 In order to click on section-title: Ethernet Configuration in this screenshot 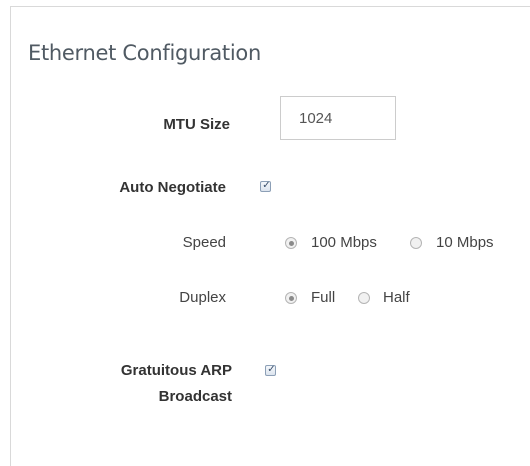, I will do `click(144, 53)`.